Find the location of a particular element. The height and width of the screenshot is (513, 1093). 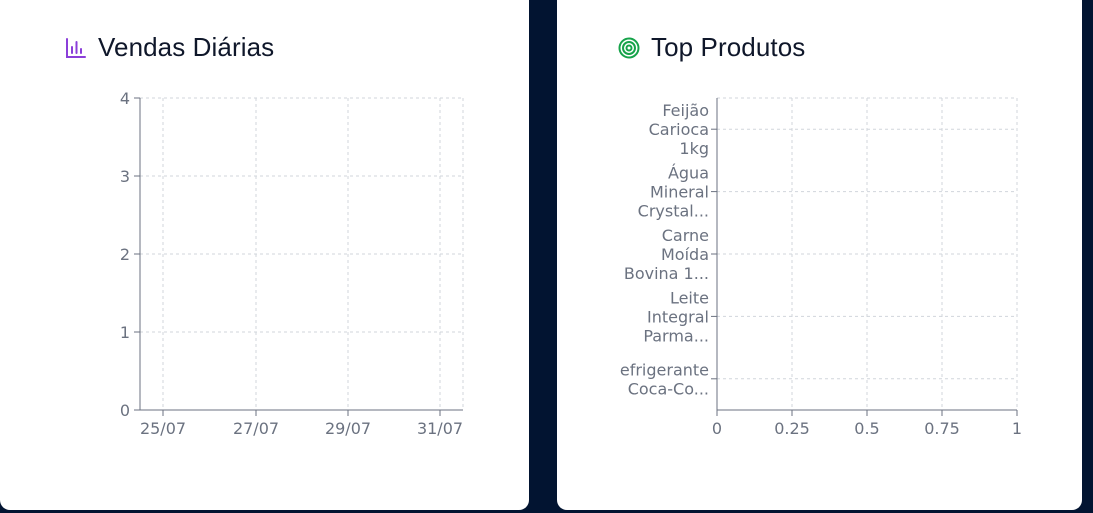

x-tick-label: 1 is located at coordinates (1017, 428).